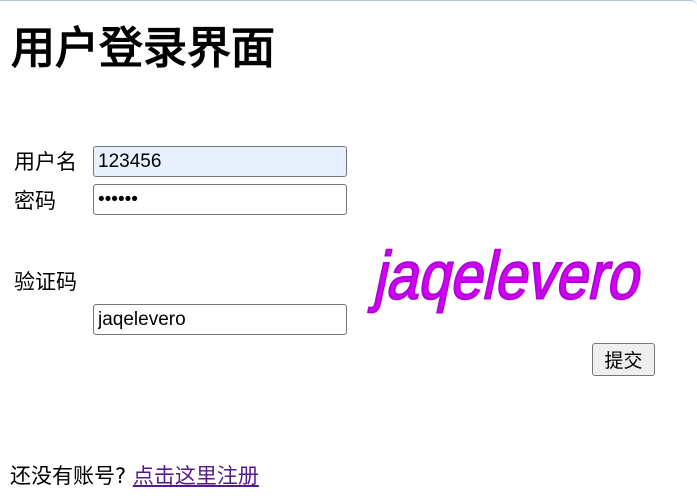 Image resolution: width=697 pixels, height=496 pixels. I want to click on register-link: 点击这里注册, so click(196, 476).